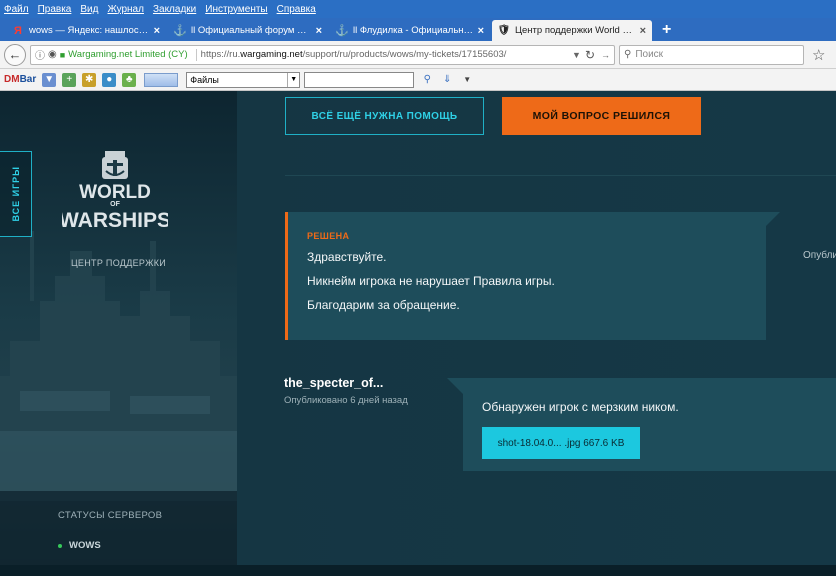  What do you see at coordinates (60, 545) in the screenshot?
I see `status-online-dot` at bounding box center [60, 545].